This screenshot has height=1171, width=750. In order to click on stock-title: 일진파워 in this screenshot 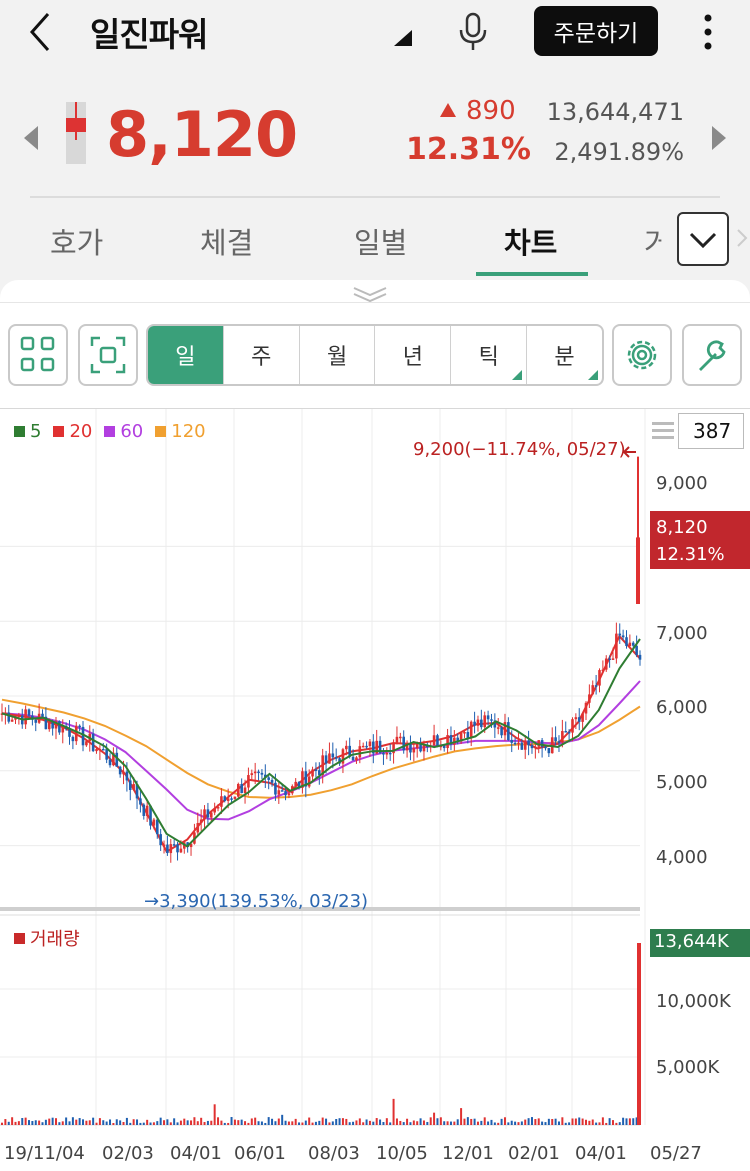, I will do `click(149, 32)`.